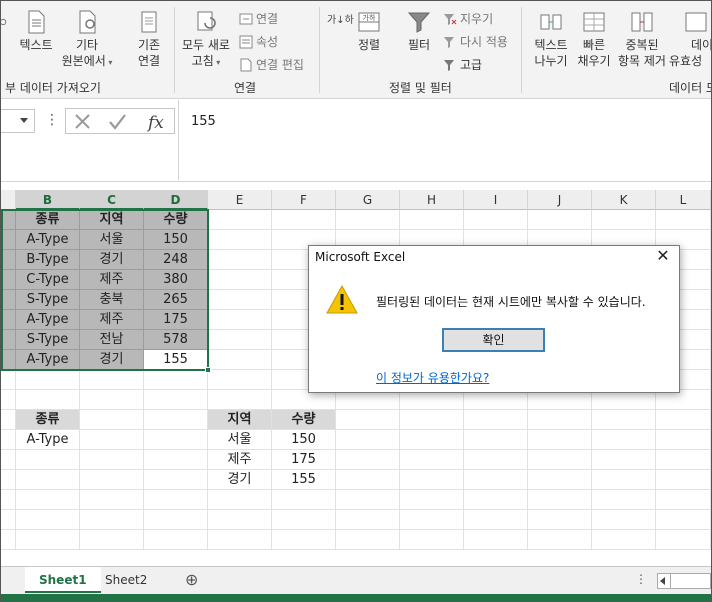  Describe the element at coordinates (271, 64) in the screenshot. I see `edit-links-button: 연결 편집` at that location.